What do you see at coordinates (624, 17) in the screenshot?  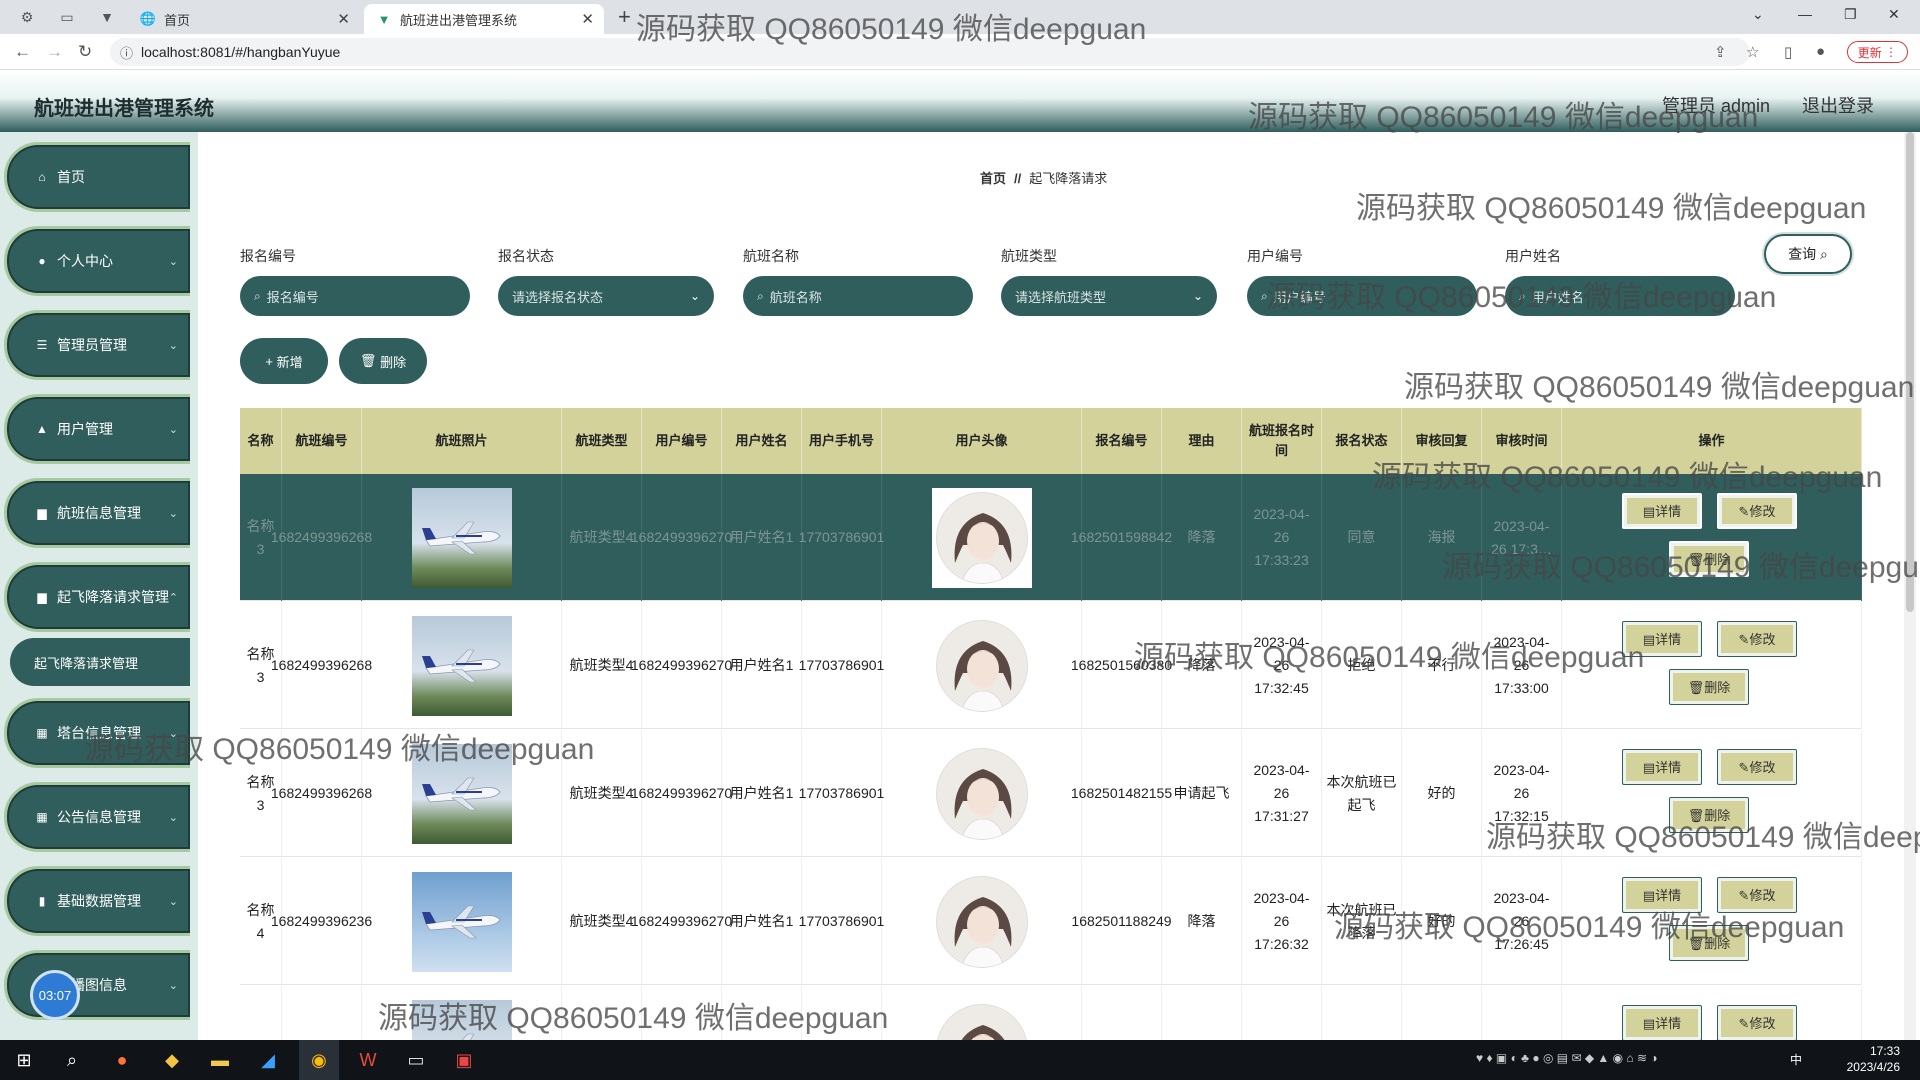 I see `new-tab-icon: +` at bounding box center [624, 17].